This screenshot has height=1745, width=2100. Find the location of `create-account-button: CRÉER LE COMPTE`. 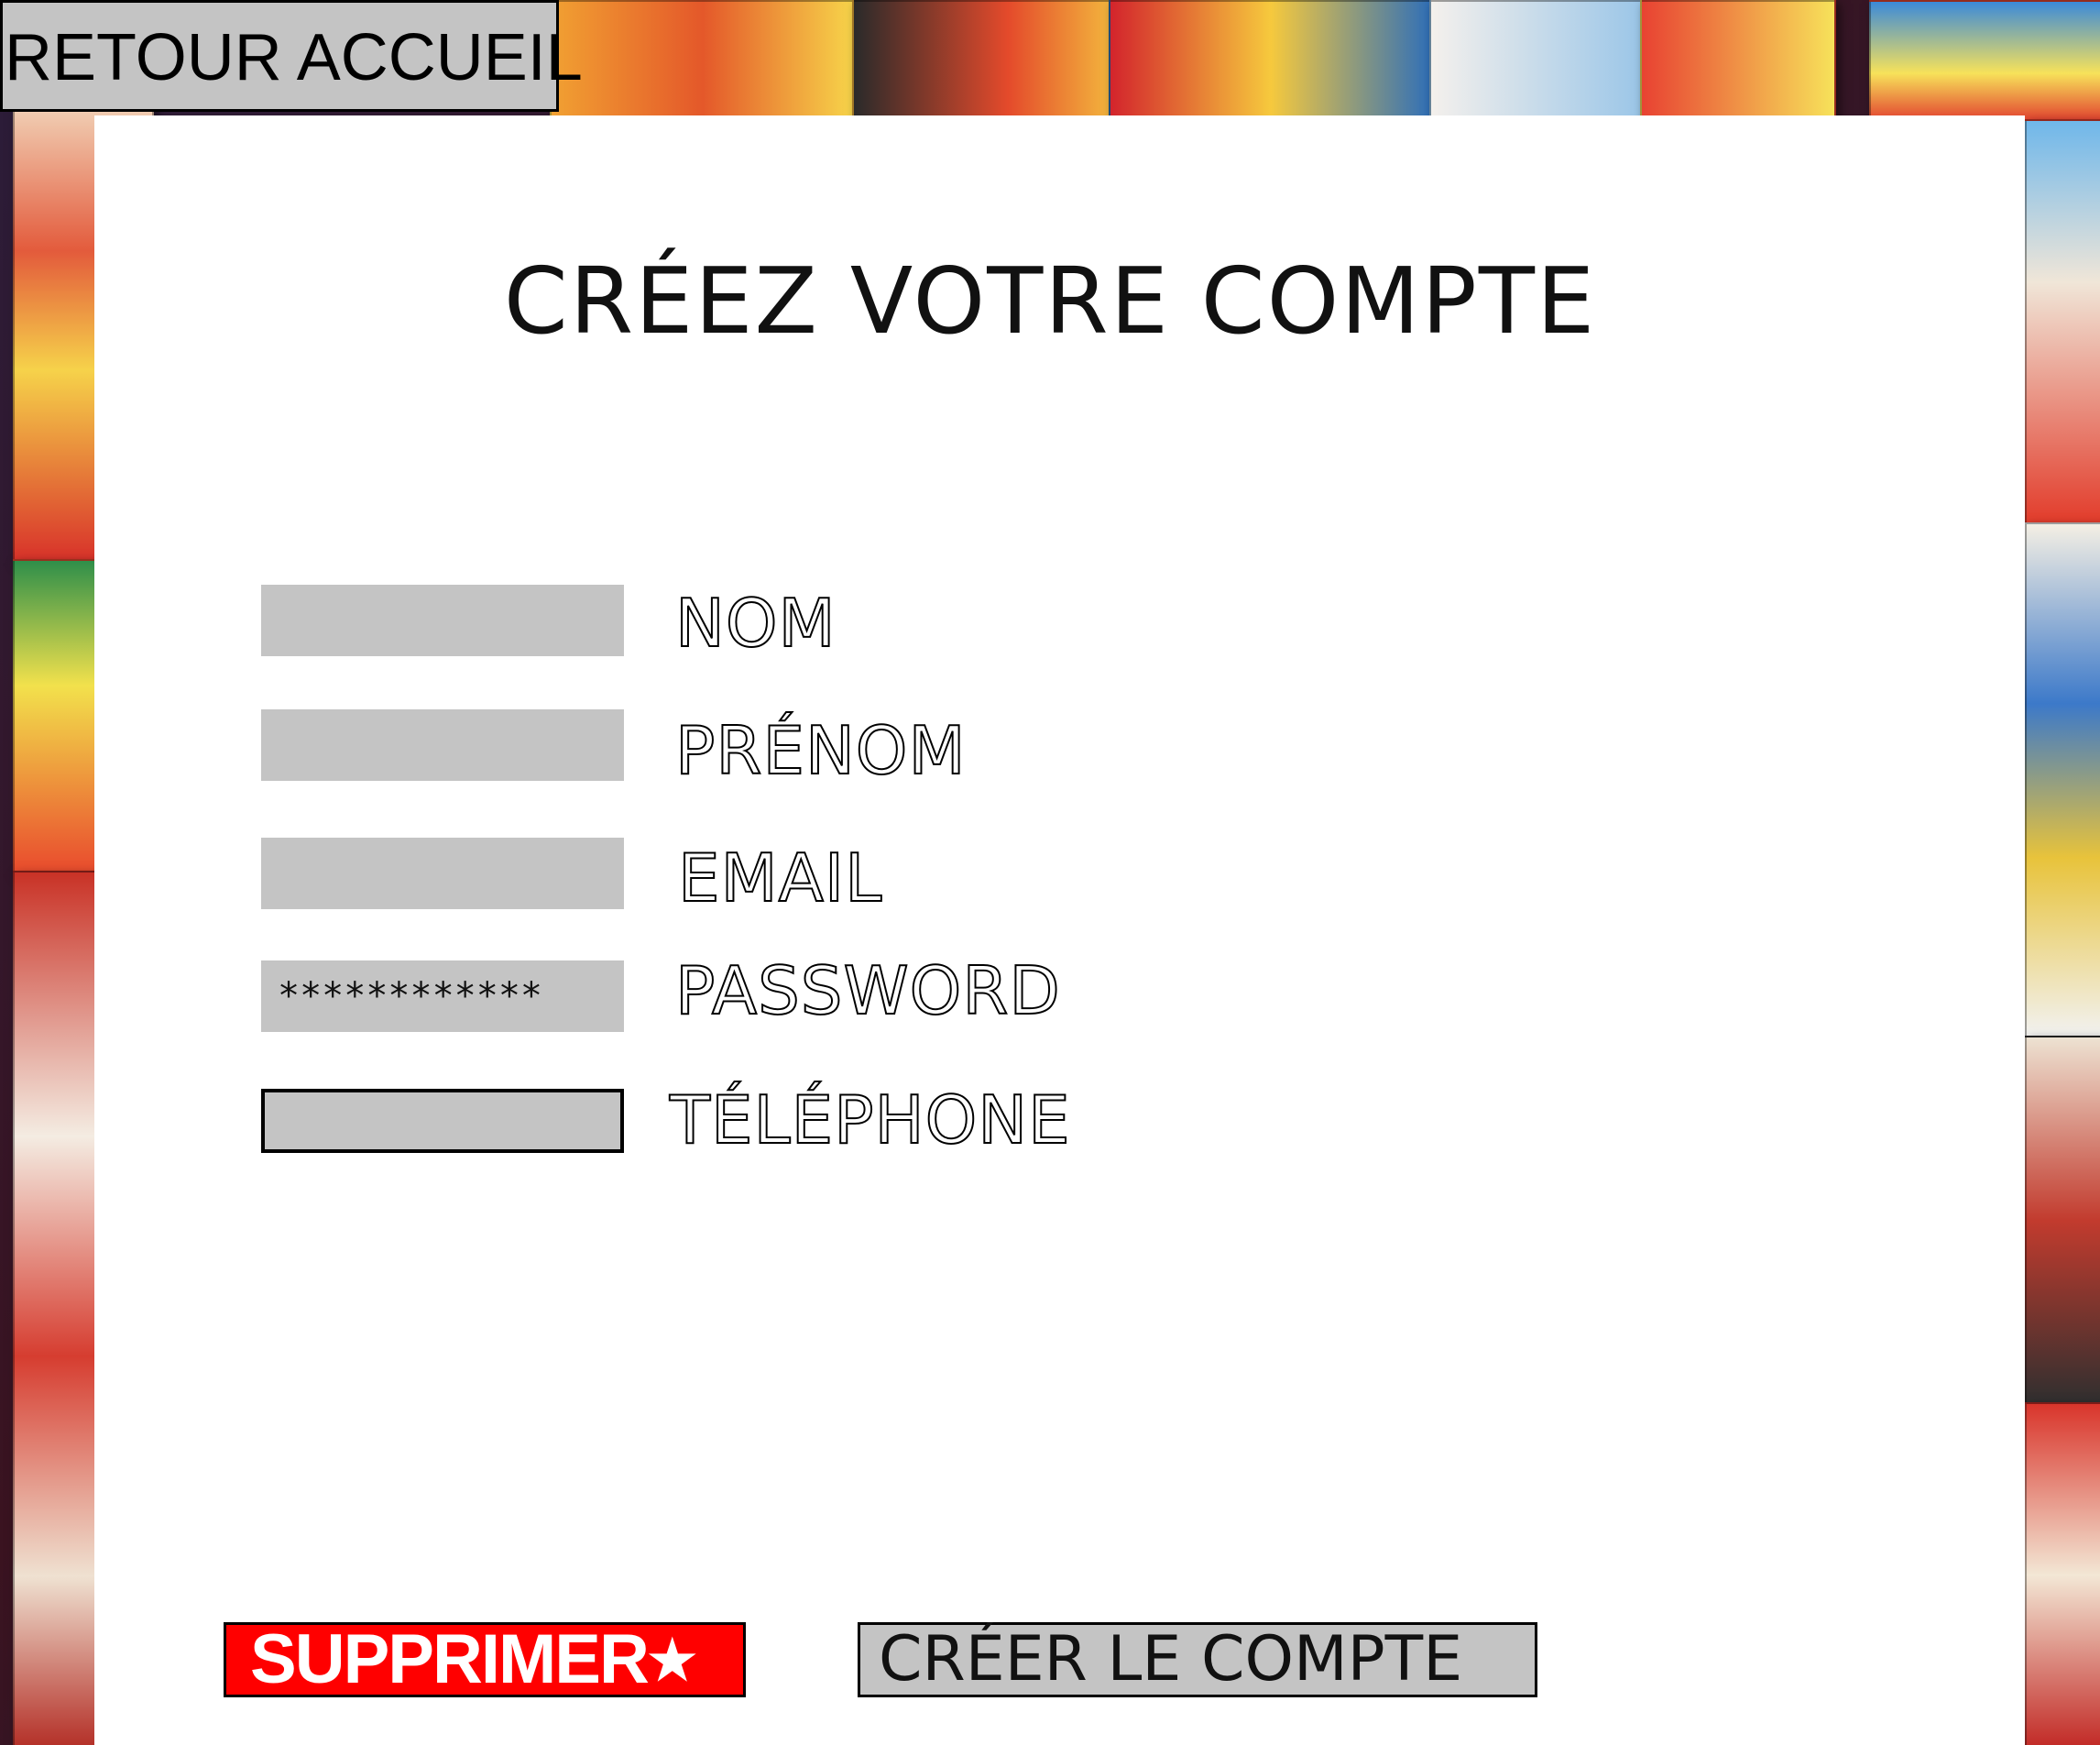

create-account-button: CRÉER LE COMPTE is located at coordinates (1197, 1659).